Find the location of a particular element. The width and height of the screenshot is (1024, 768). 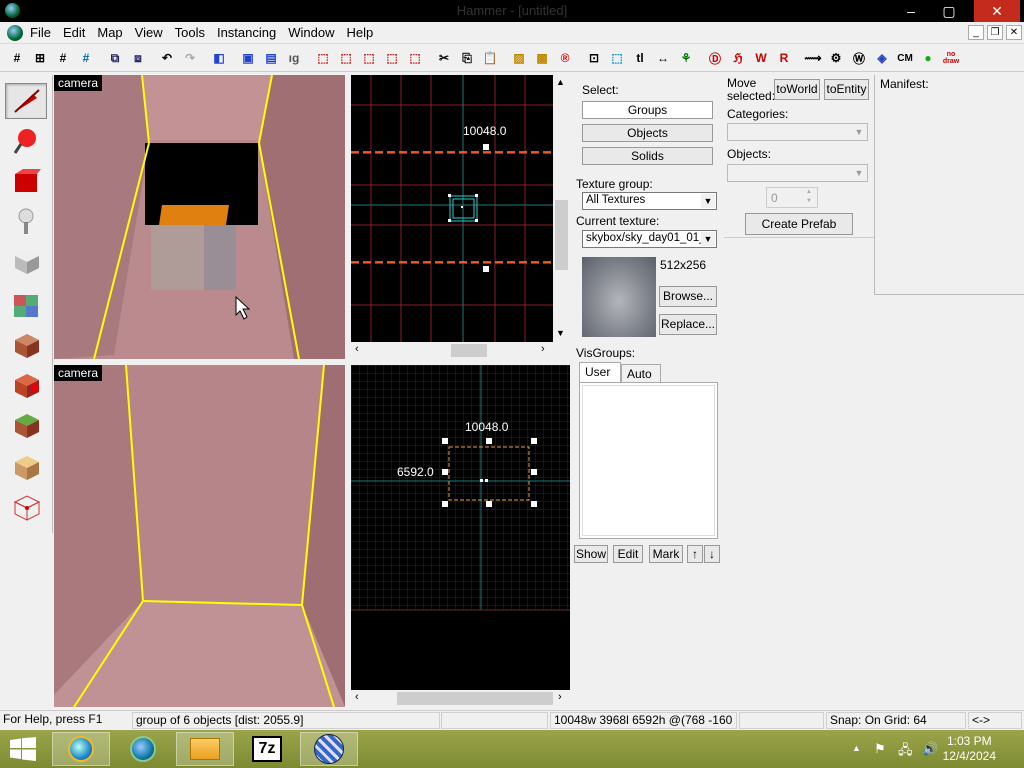

menu-file: File is located at coordinates (40, 32).